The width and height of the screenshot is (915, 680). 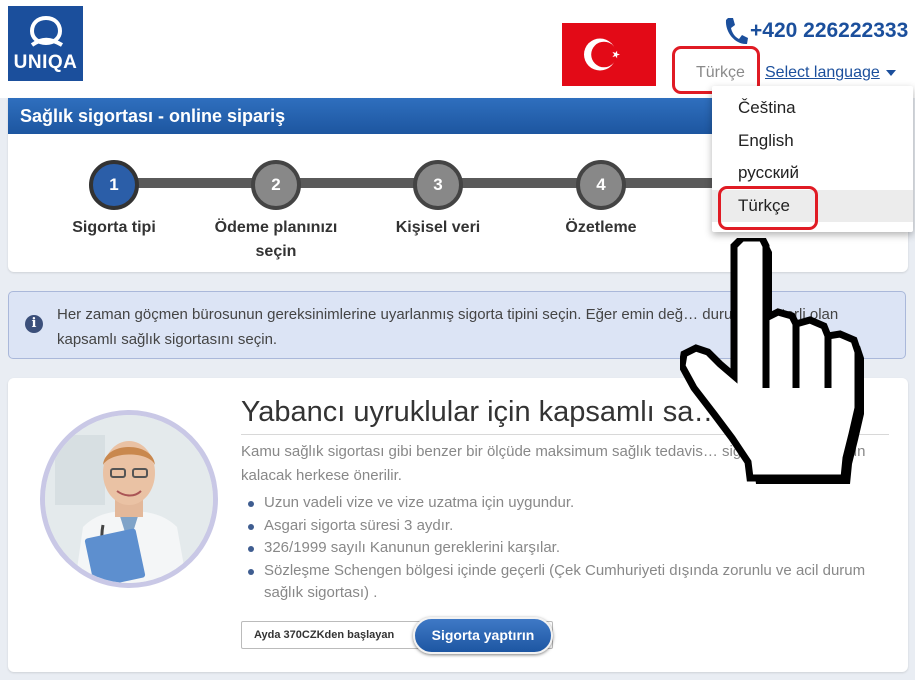 I want to click on phone-icon, so click(x=736, y=31).